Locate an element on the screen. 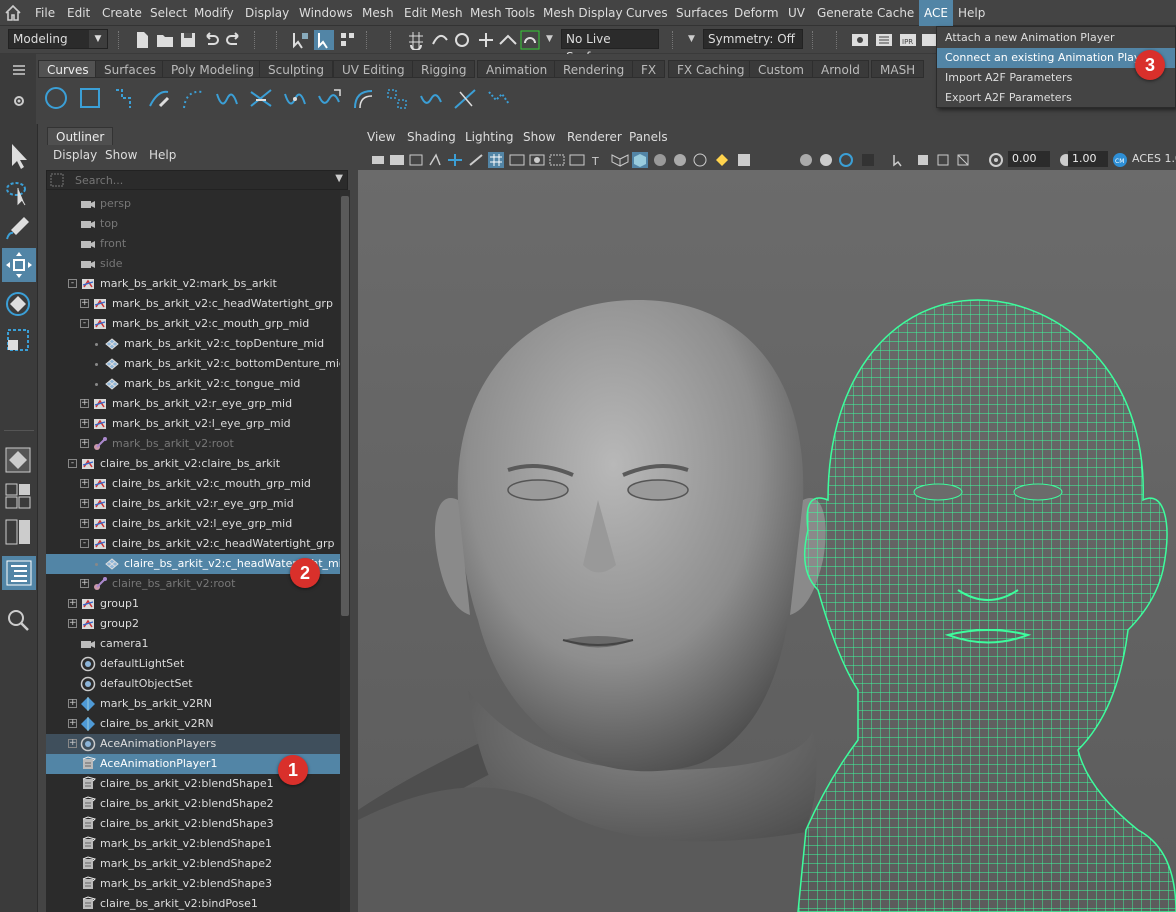  outliner-row: defaultObjectSet is located at coordinates (193, 684).